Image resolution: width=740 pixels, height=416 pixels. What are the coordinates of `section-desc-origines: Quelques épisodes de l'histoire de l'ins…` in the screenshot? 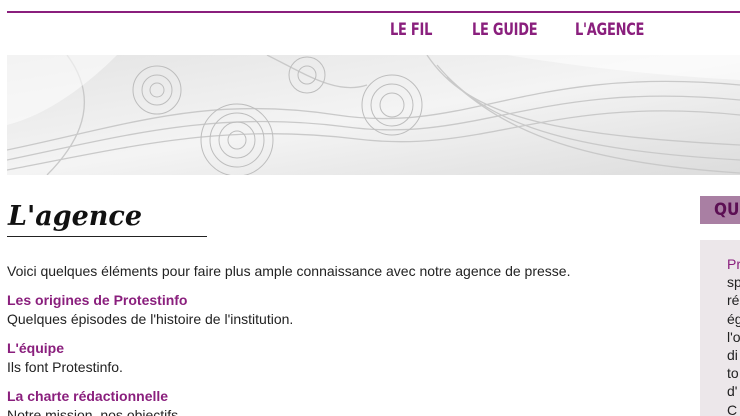 It's located at (150, 319).